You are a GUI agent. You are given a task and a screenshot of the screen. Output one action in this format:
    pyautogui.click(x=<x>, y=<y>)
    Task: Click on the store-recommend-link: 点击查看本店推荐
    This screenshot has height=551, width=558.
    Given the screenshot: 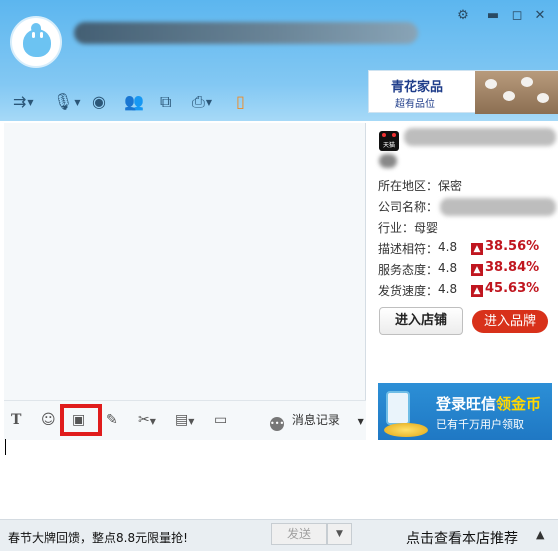 What is the action you would take?
    pyautogui.click(x=462, y=538)
    